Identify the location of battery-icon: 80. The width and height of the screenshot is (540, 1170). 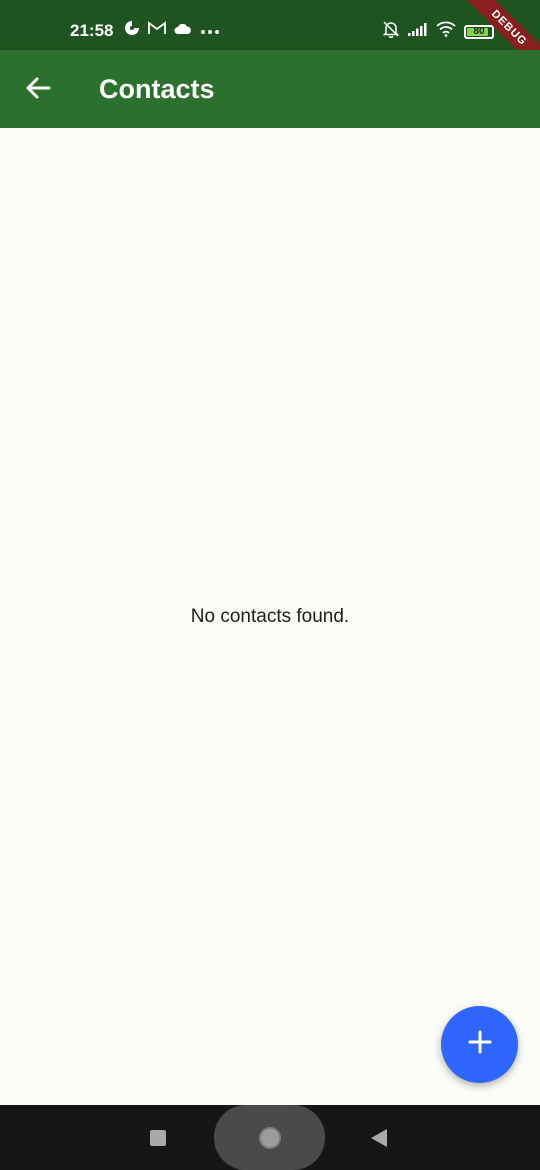
(479, 31).